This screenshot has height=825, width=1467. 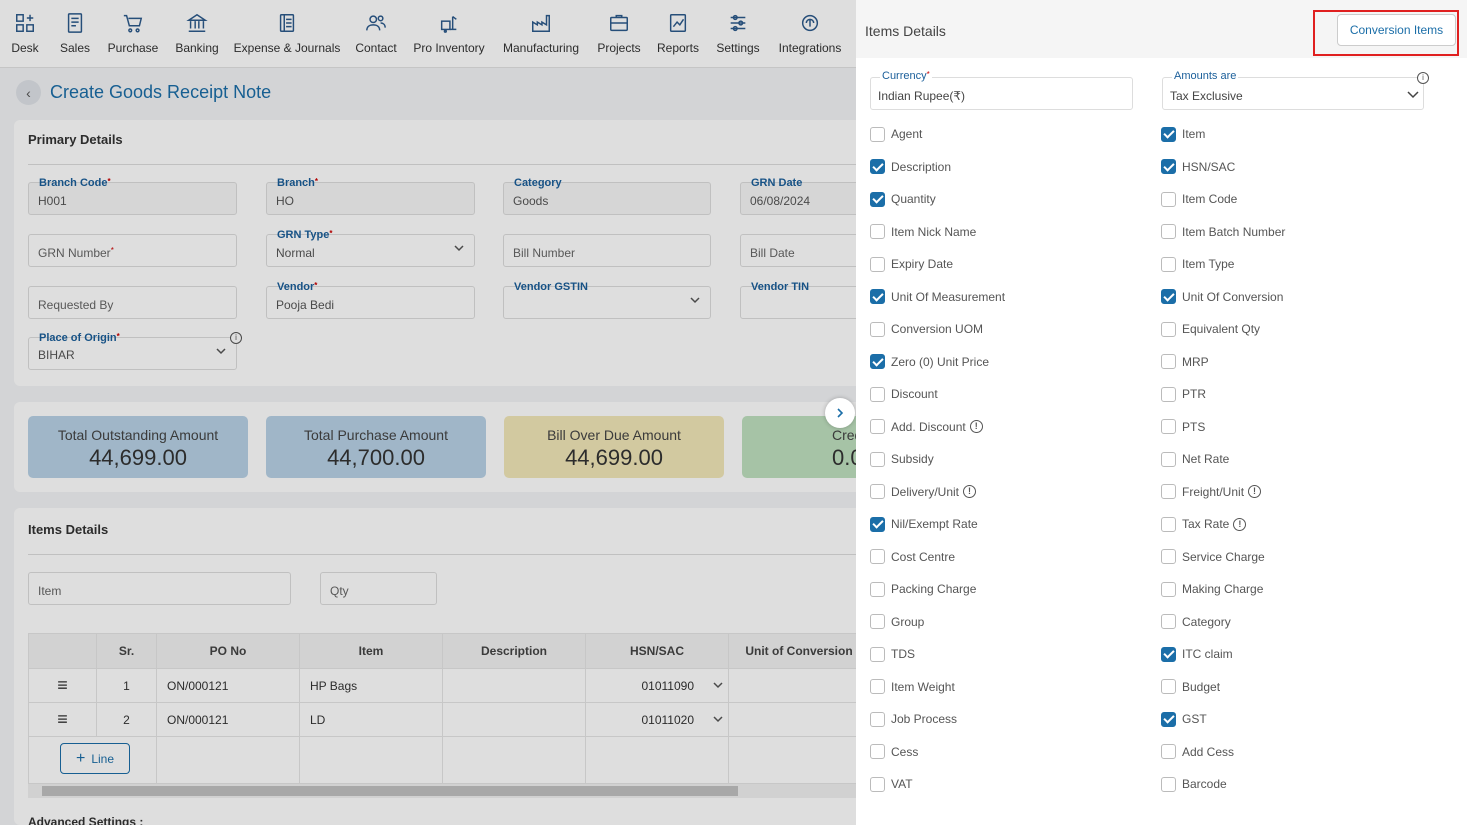 I want to click on checkbox-budget: Budget, so click(x=1190, y=687).